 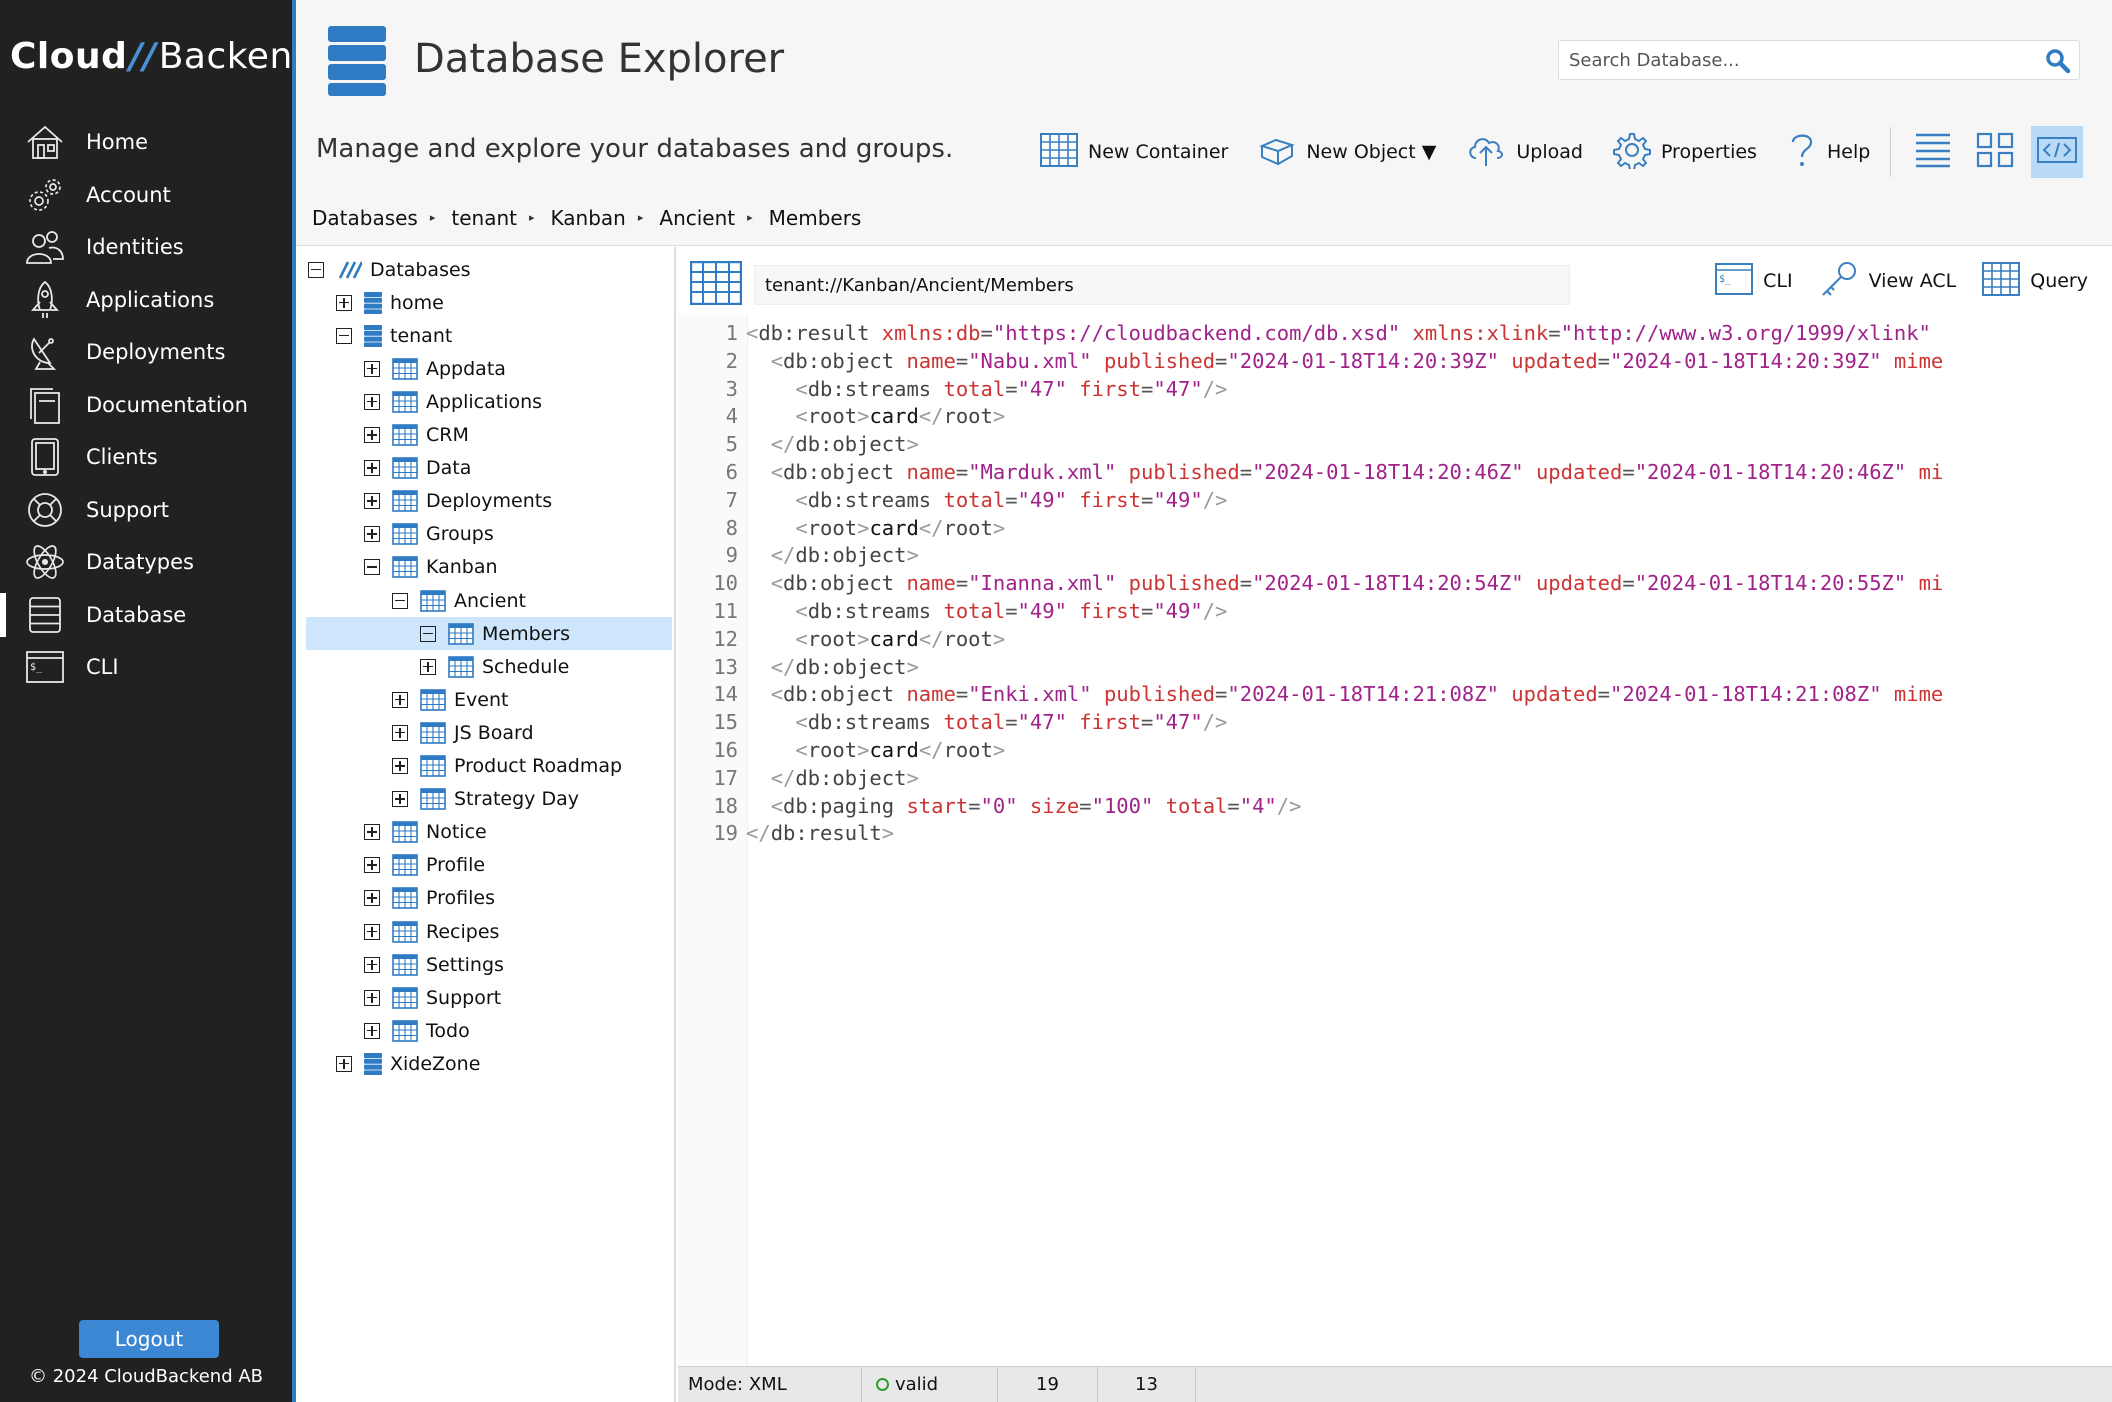 What do you see at coordinates (146, 142) in the screenshot?
I see `sidebar-item-home: Home` at bounding box center [146, 142].